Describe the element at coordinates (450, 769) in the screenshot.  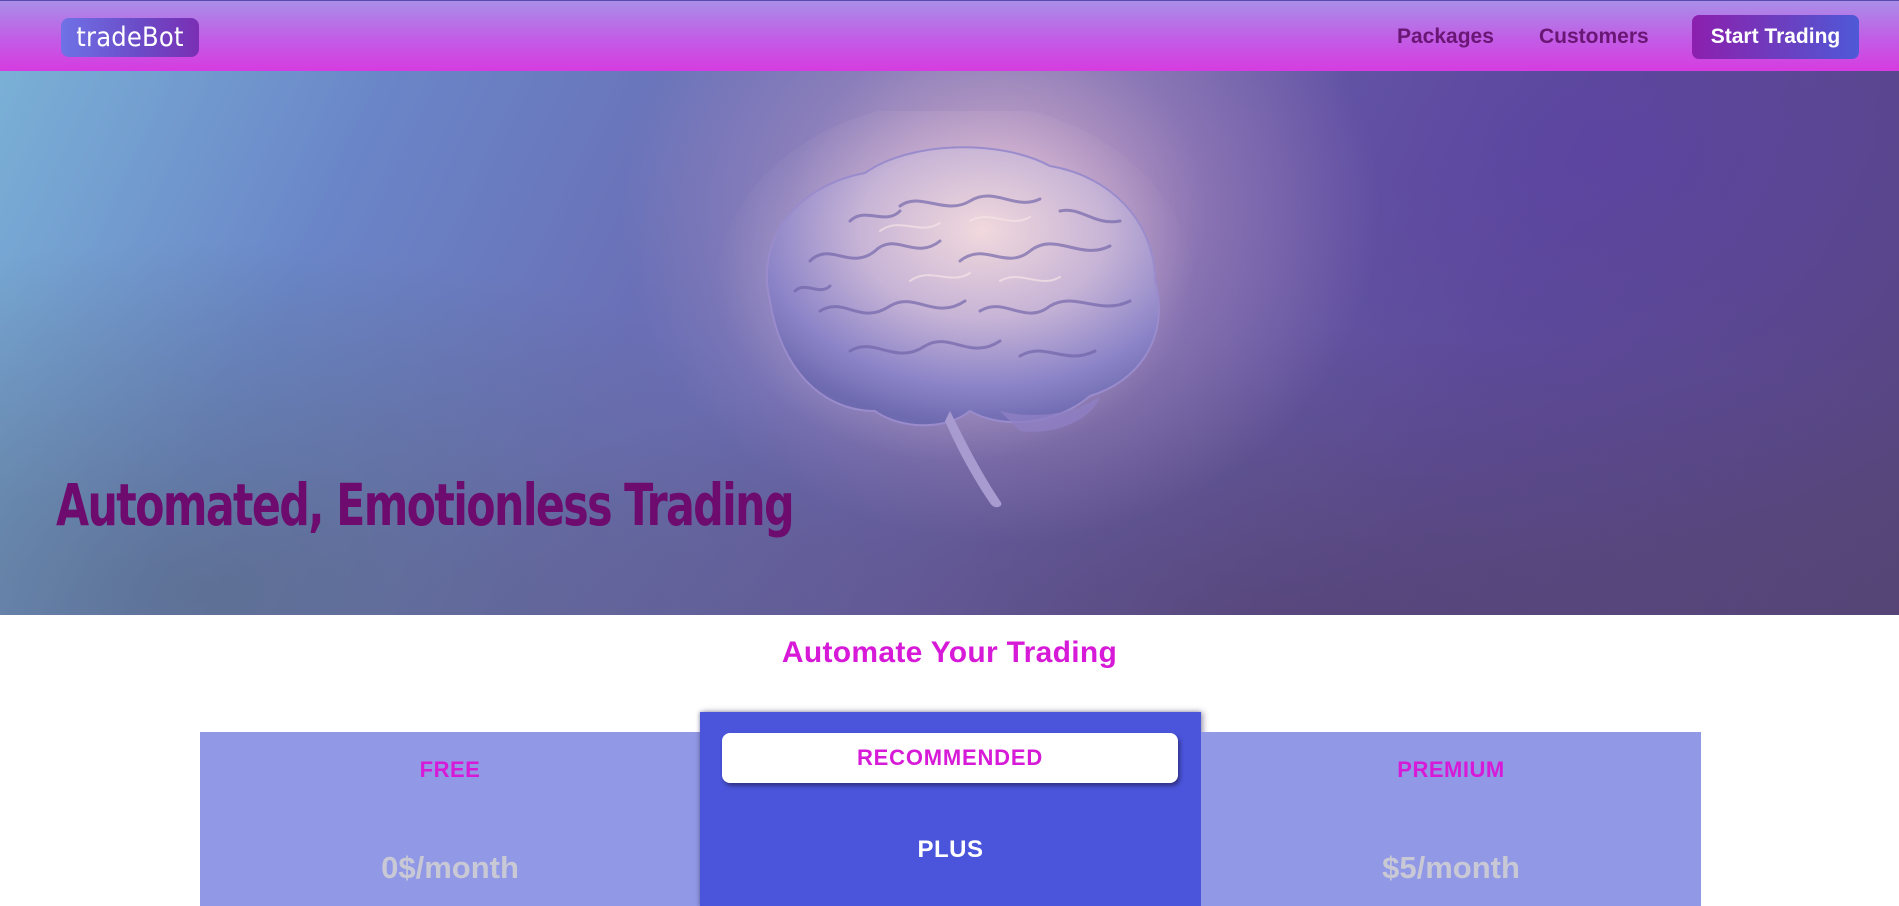
I see `plan-name: FREE` at that location.